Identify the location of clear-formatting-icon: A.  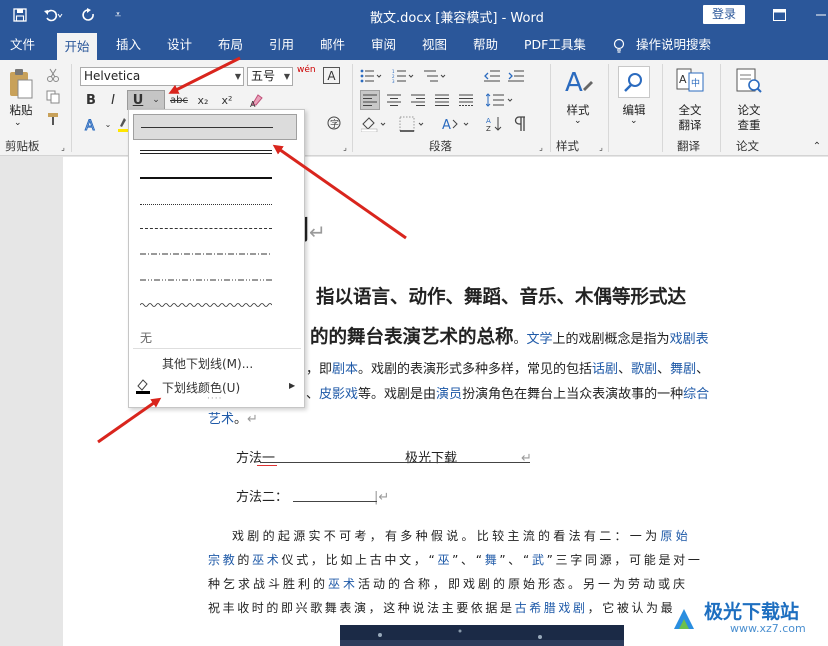
(257, 100).